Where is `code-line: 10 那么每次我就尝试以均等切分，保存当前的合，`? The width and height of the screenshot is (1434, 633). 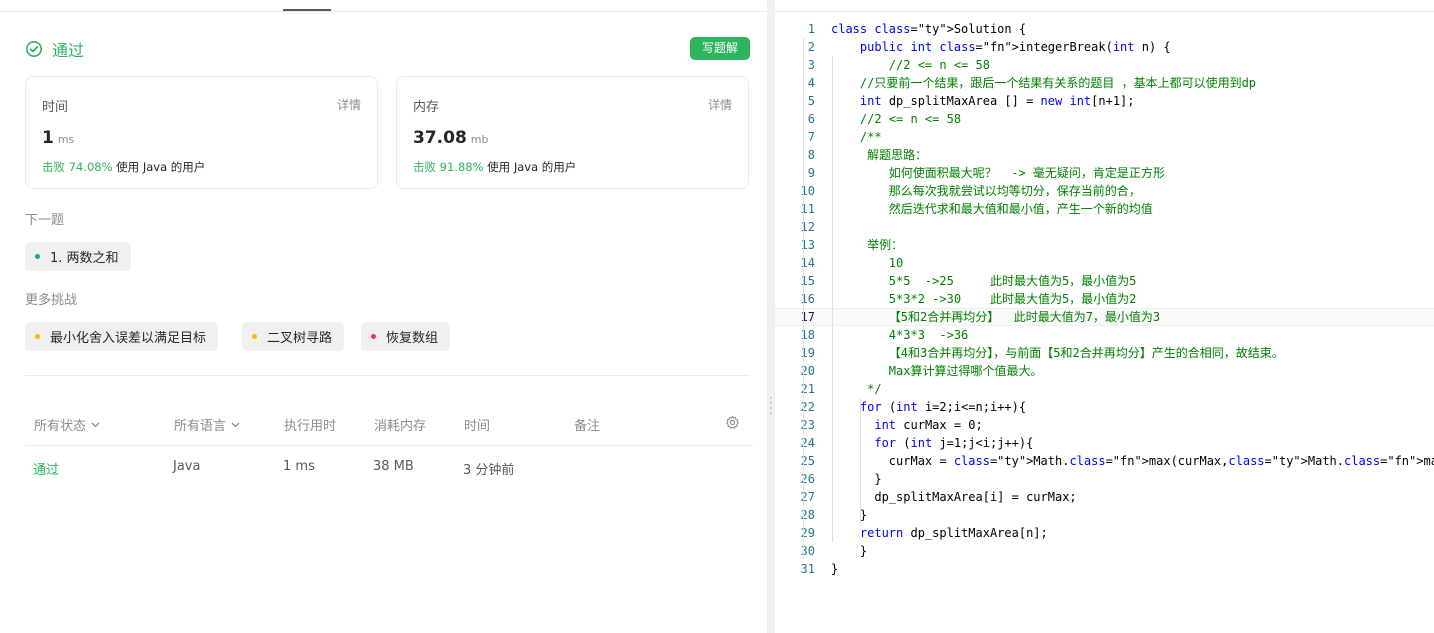 code-line: 10 那么每次我就尝试以均等切分，保存当前的合， is located at coordinates (1104, 191).